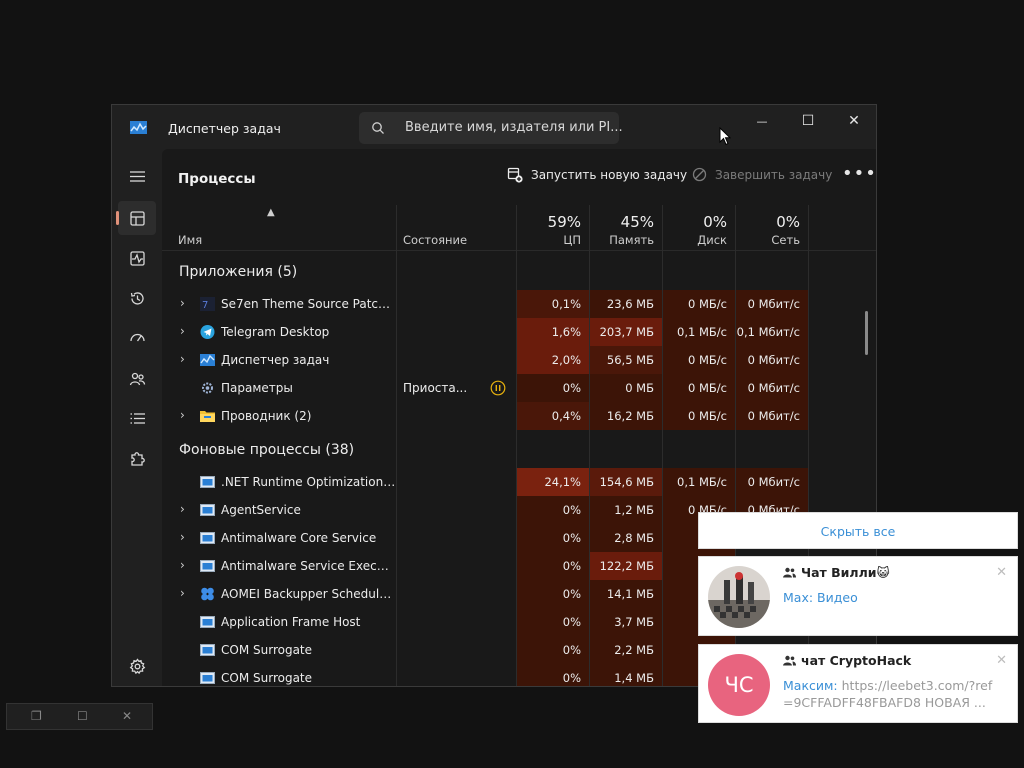  Describe the element at coordinates (378, 128) in the screenshot. I see `search-icon` at that location.